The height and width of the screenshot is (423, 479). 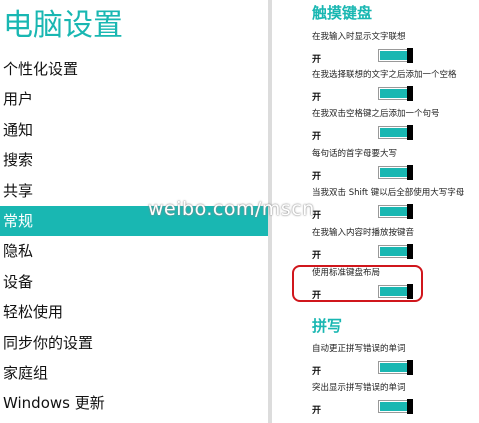 I want to click on nav-item-privacy: 隐私, so click(x=134, y=251).